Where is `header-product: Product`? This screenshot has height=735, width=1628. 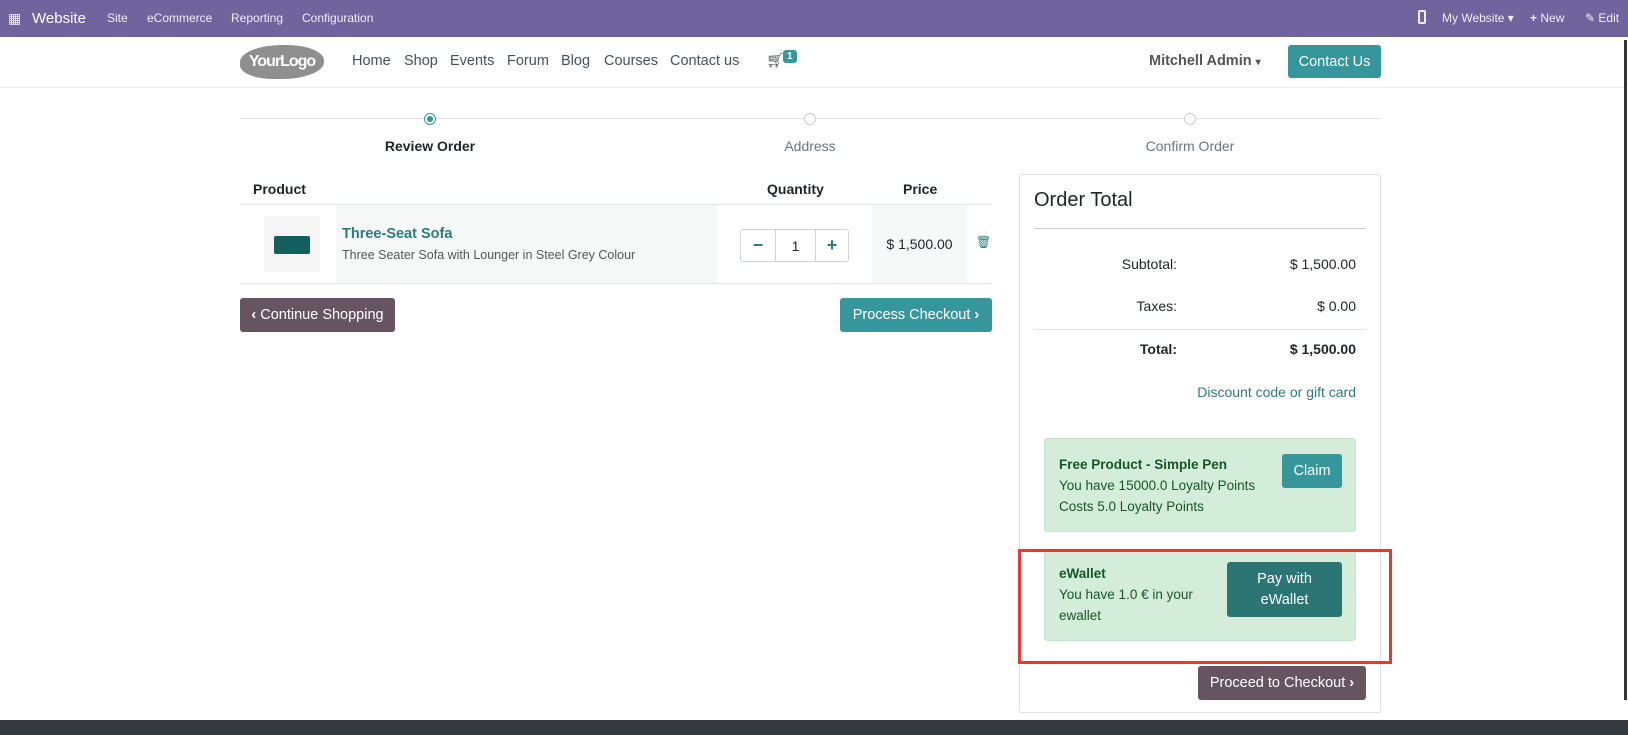
header-product: Product is located at coordinates (279, 189).